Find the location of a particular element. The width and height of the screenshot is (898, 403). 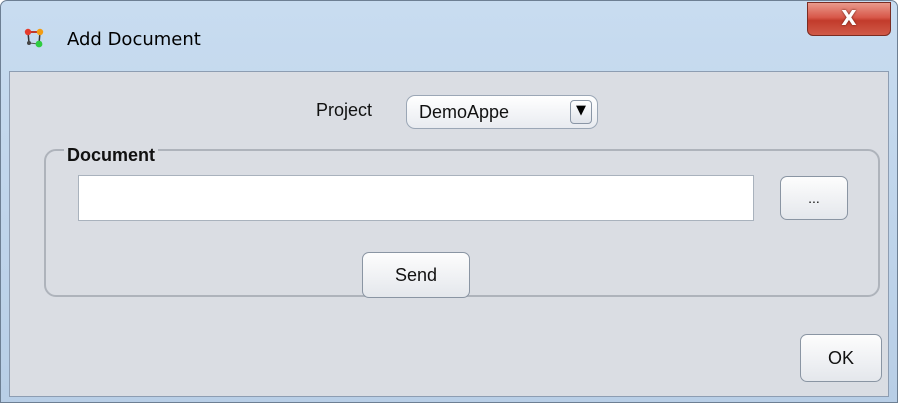

document-path-input is located at coordinates (416, 198).